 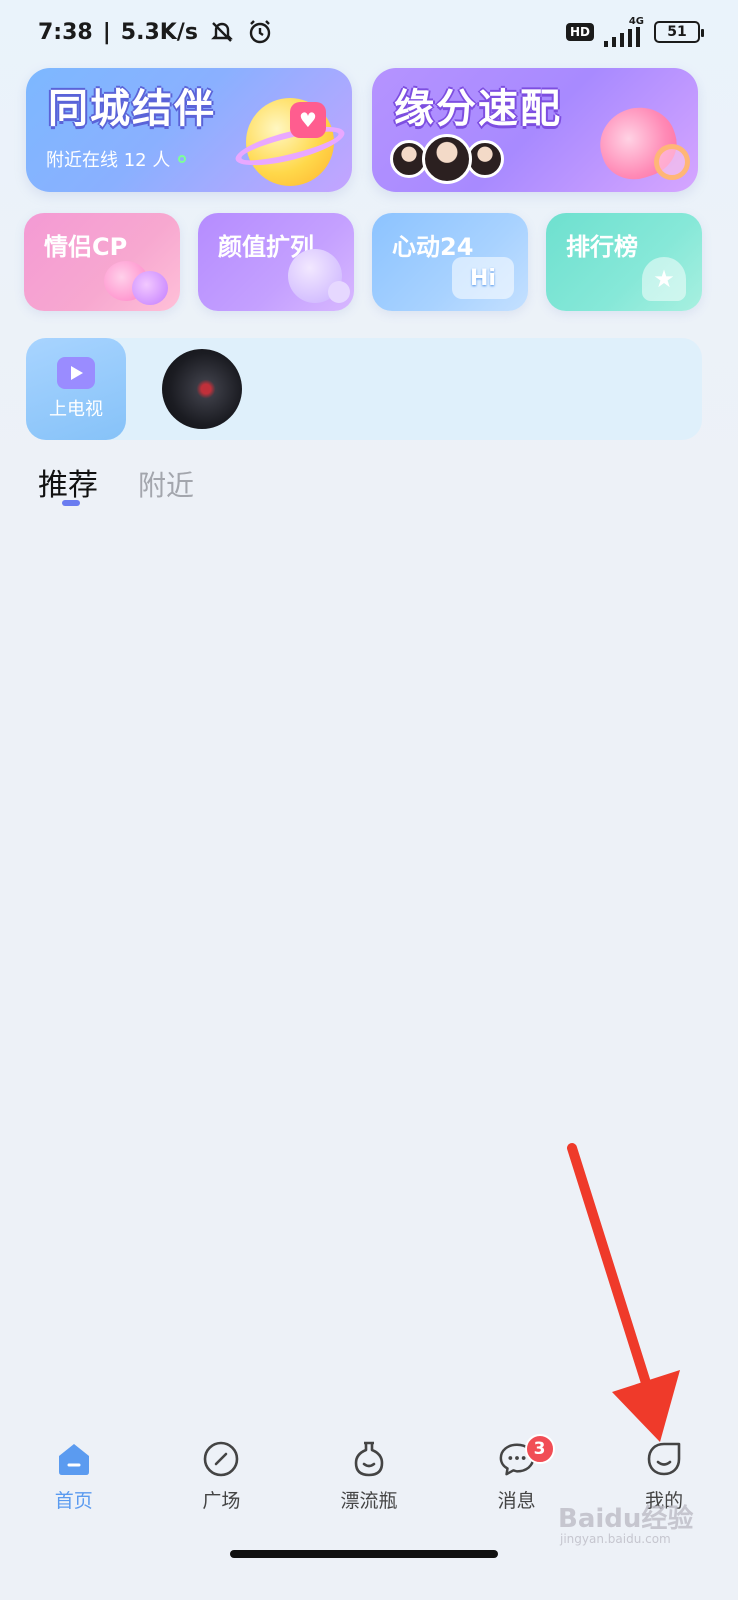 I want to click on match-avatars, so click(x=447, y=159).